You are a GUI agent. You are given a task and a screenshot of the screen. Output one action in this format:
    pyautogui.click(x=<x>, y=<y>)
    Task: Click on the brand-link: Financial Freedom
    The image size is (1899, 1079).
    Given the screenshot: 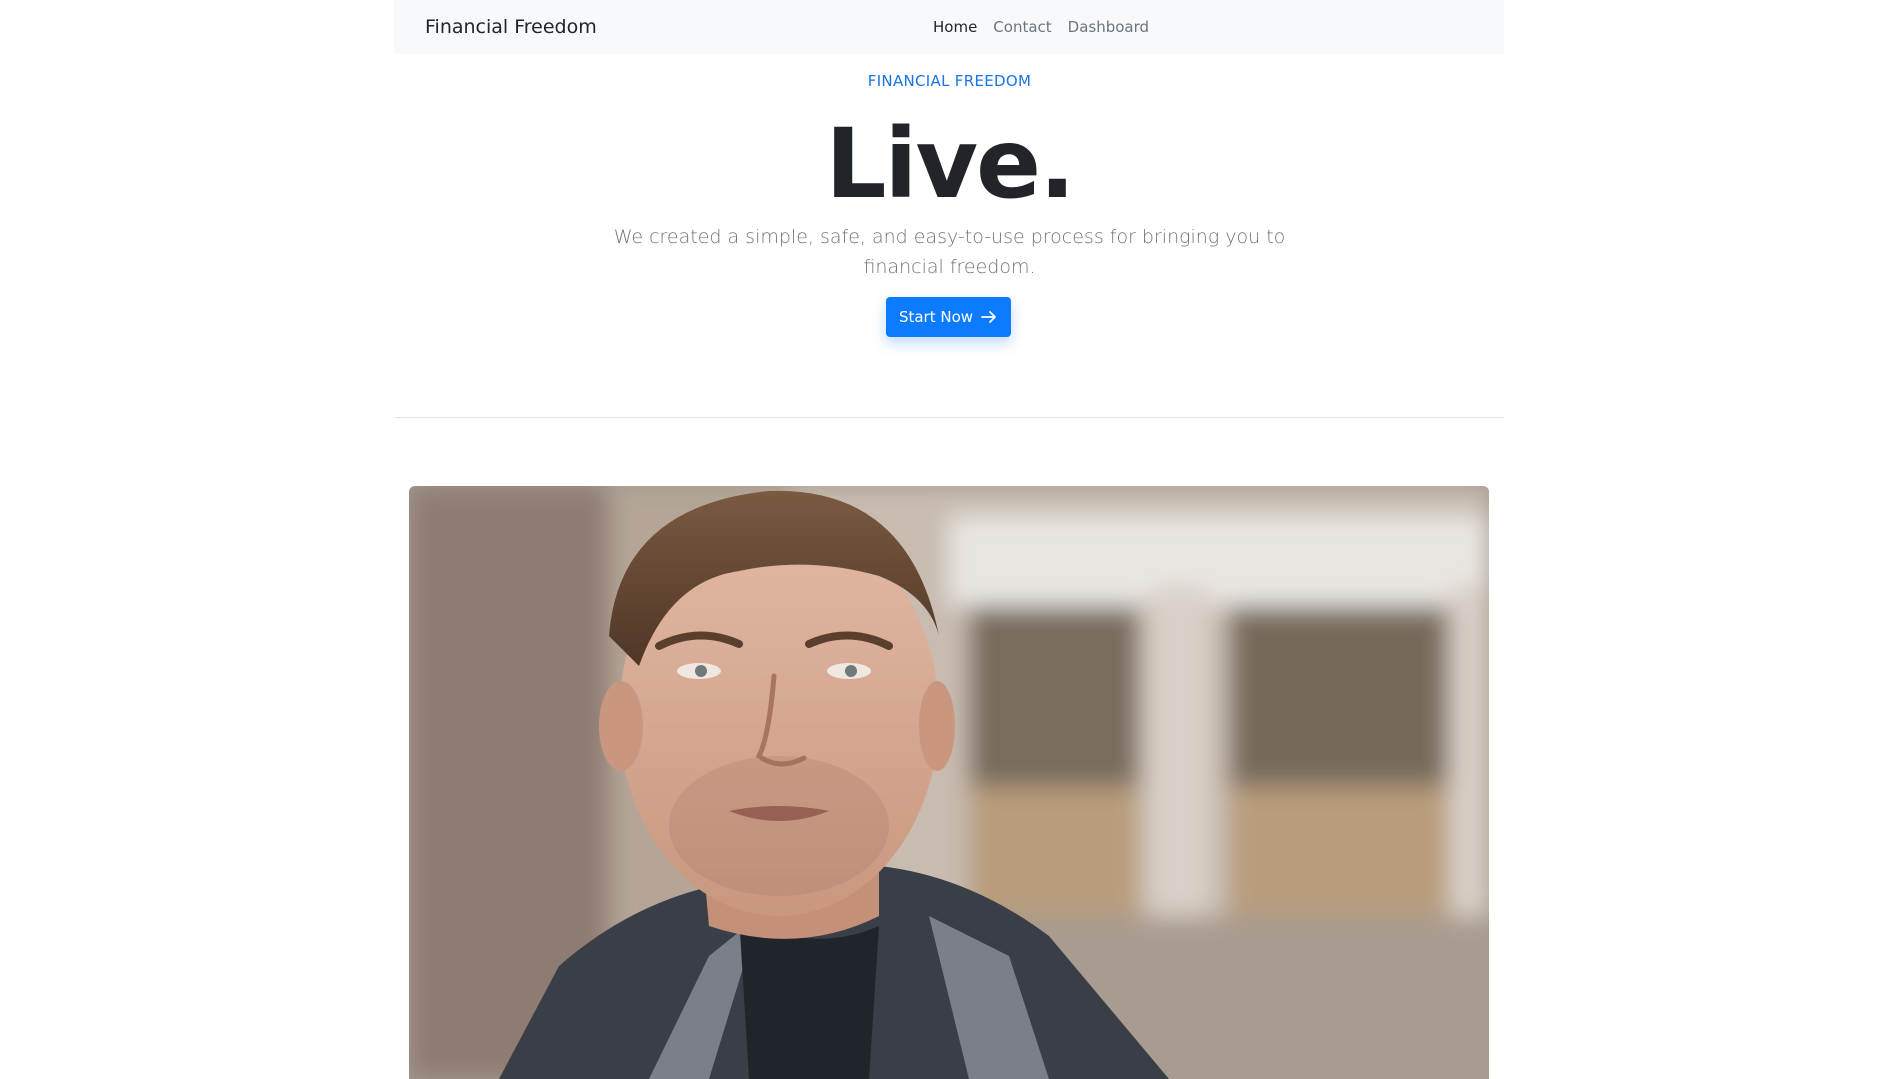 What is the action you would take?
    pyautogui.click(x=511, y=27)
    